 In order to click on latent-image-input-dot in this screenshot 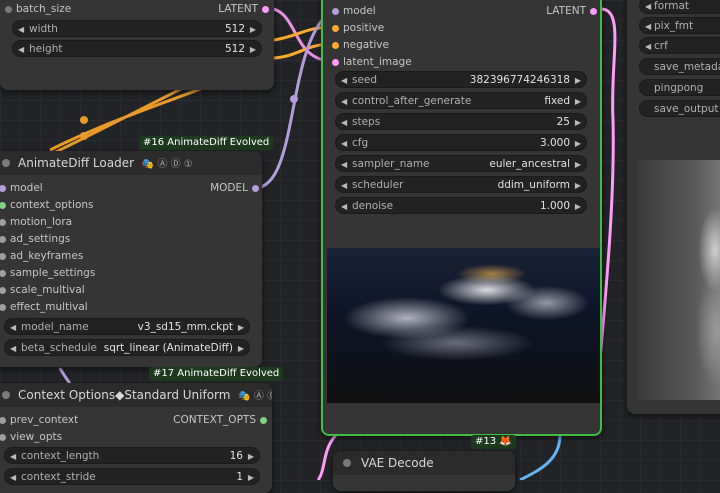, I will do `click(335, 62)`.